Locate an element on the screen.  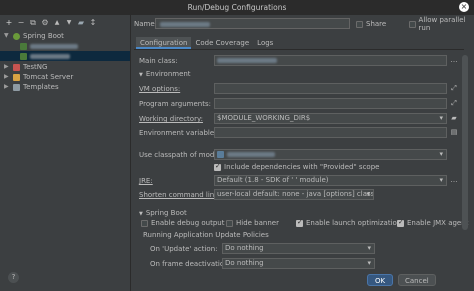
tab-code-coverage: Code Coverage is located at coordinates (222, 43).